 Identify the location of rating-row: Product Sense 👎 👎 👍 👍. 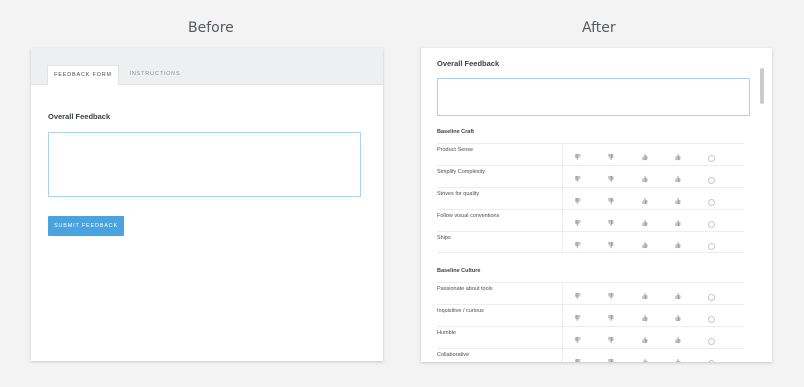
(590, 154).